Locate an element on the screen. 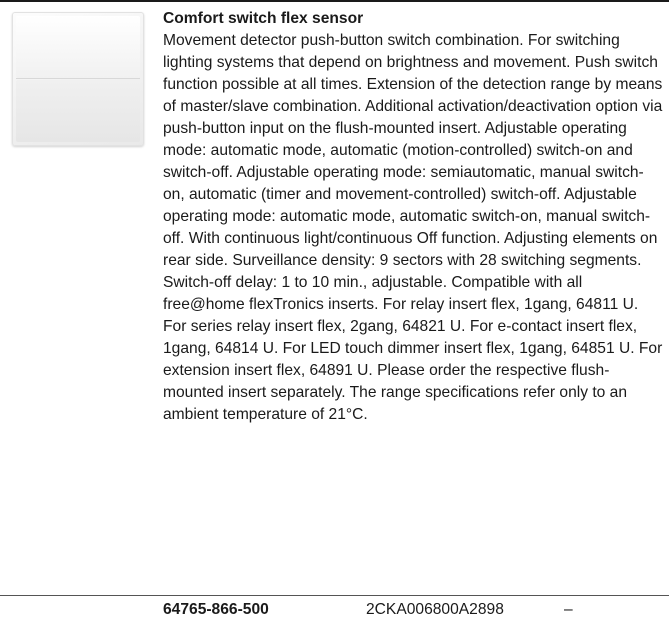  product-image is located at coordinates (78, 79).